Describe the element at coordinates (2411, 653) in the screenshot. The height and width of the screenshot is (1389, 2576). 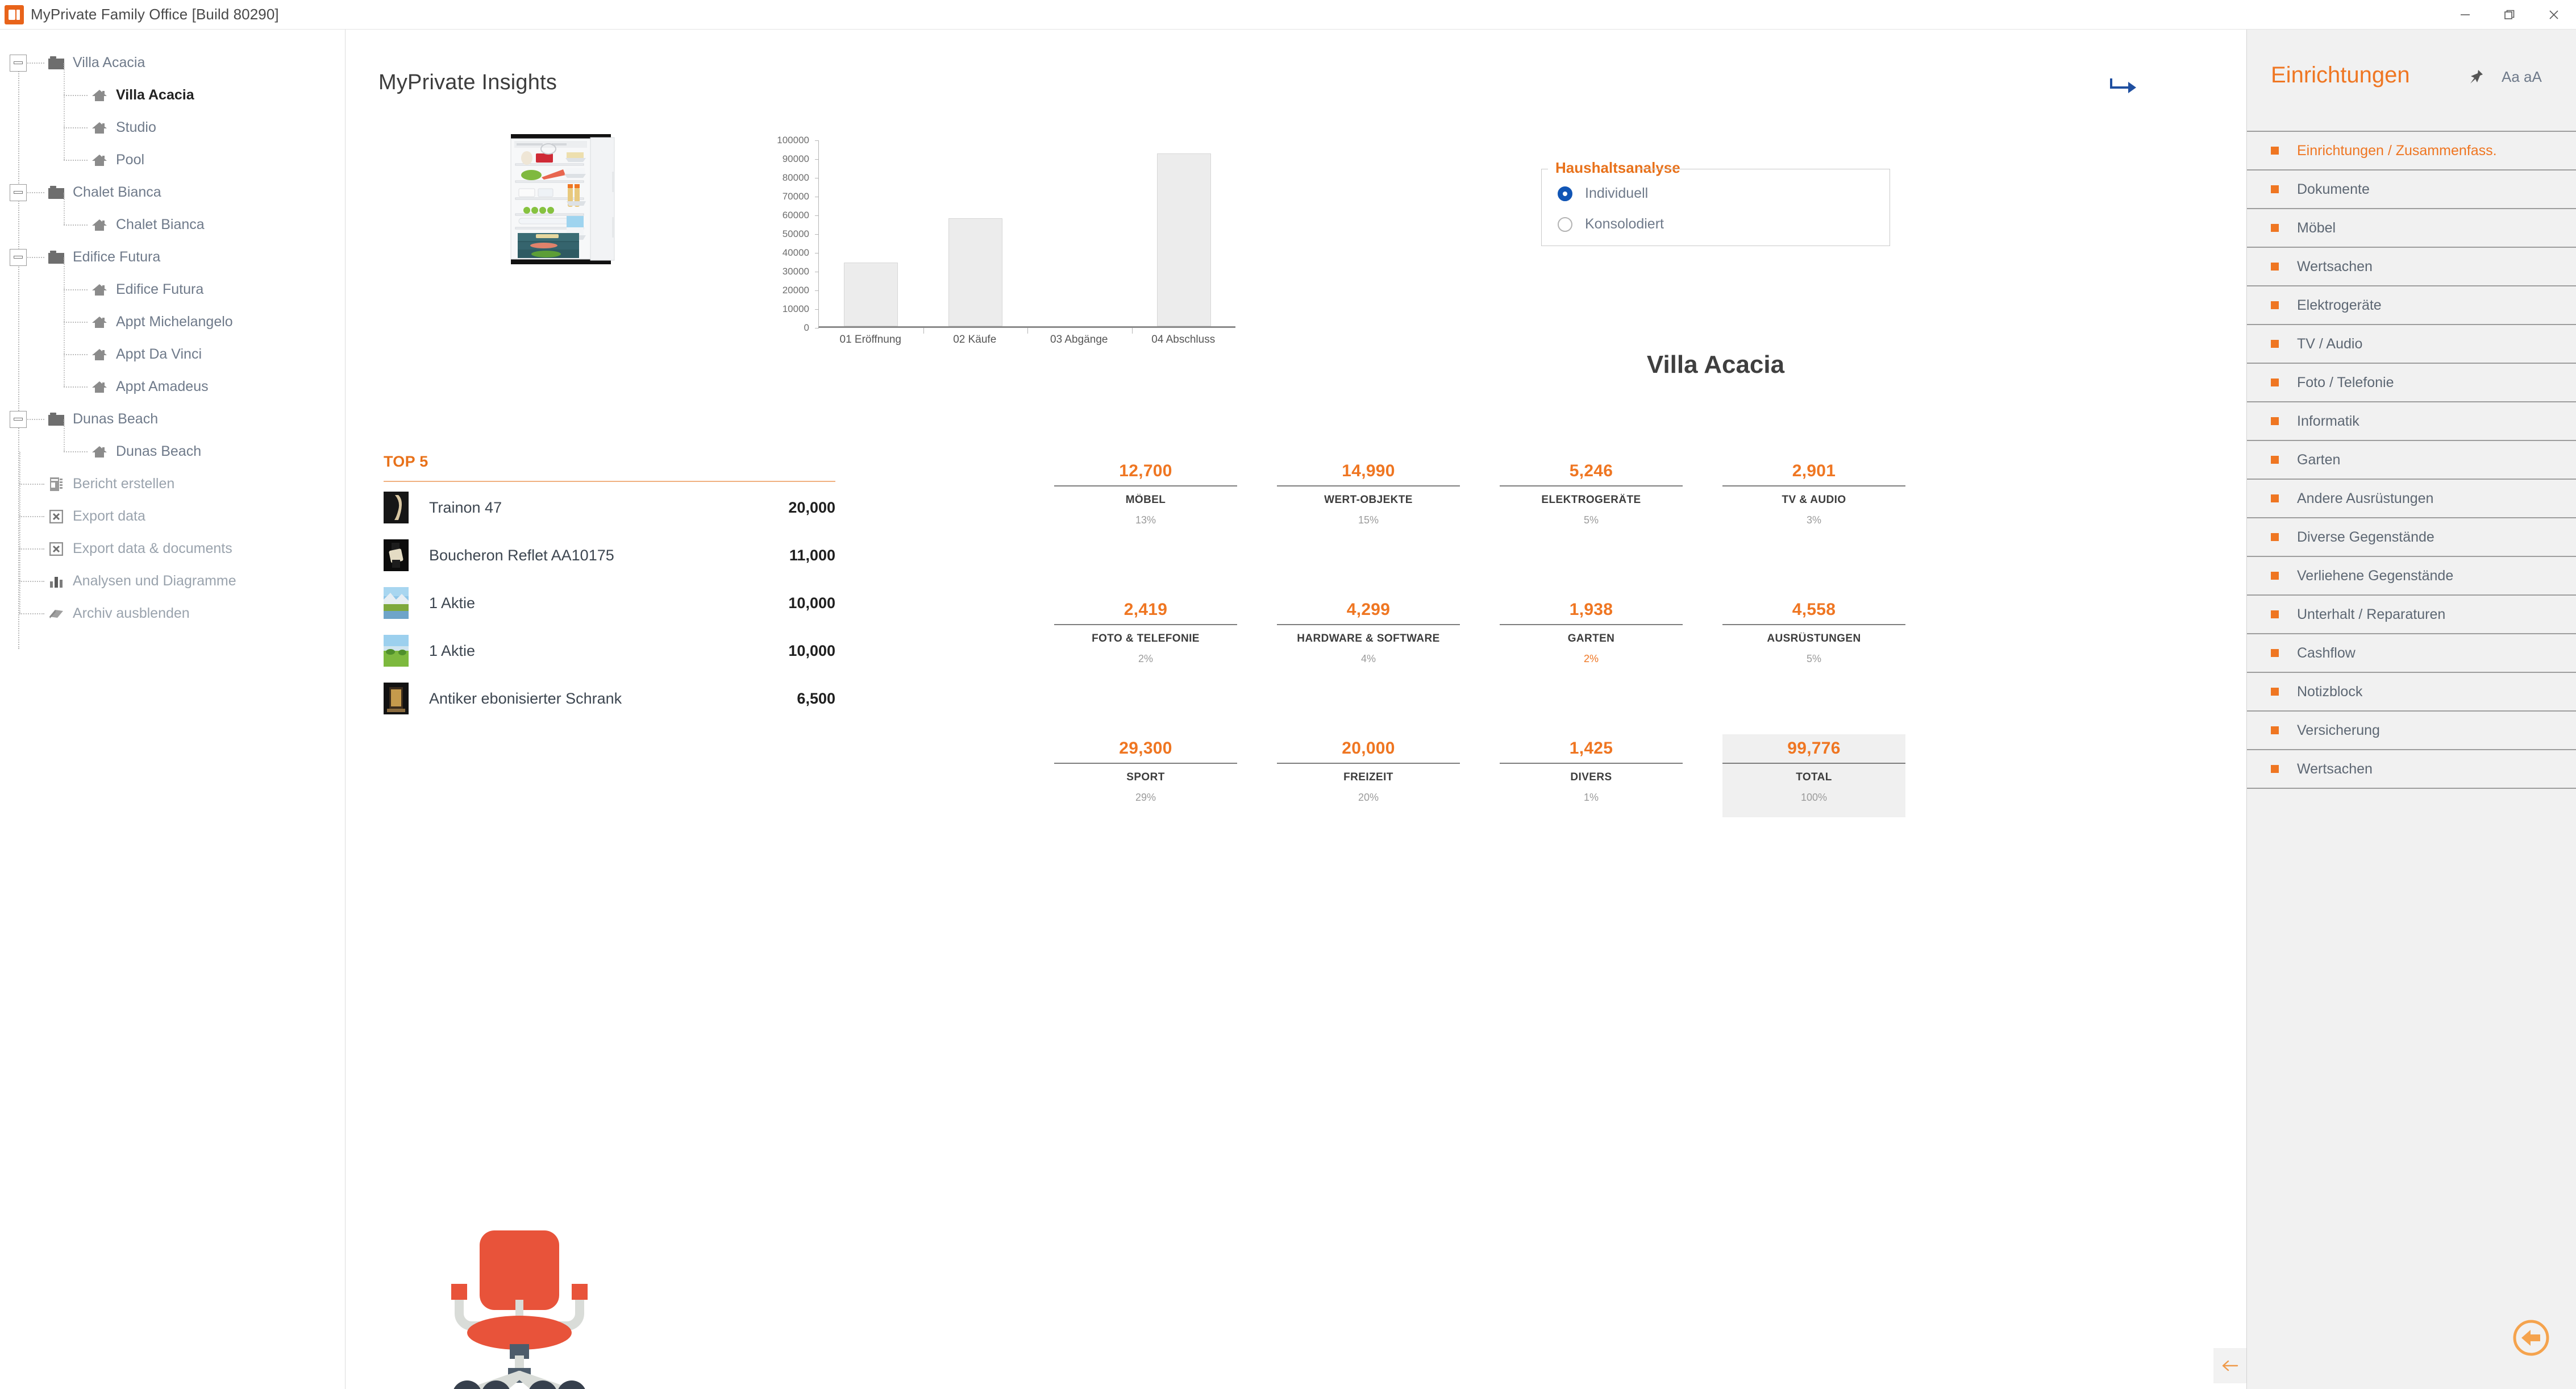
I see `right-menu-item-cashflow: Cashflow` at that location.